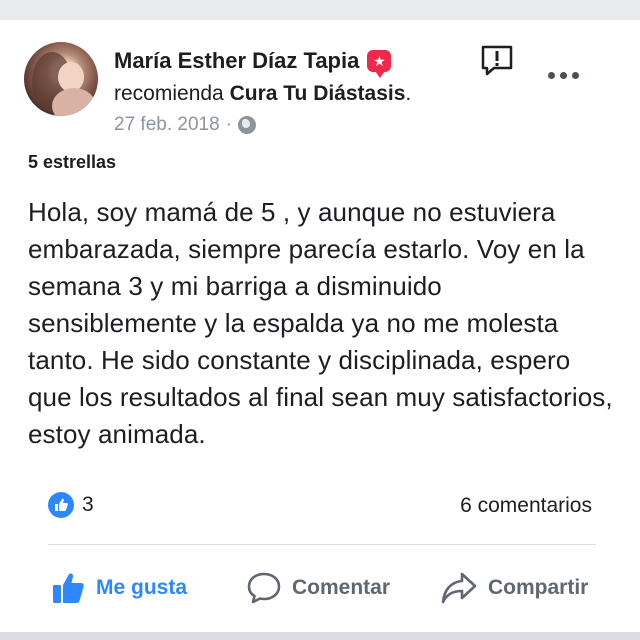 This screenshot has width=640, height=640. I want to click on bottom-strip, so click(320, 636).